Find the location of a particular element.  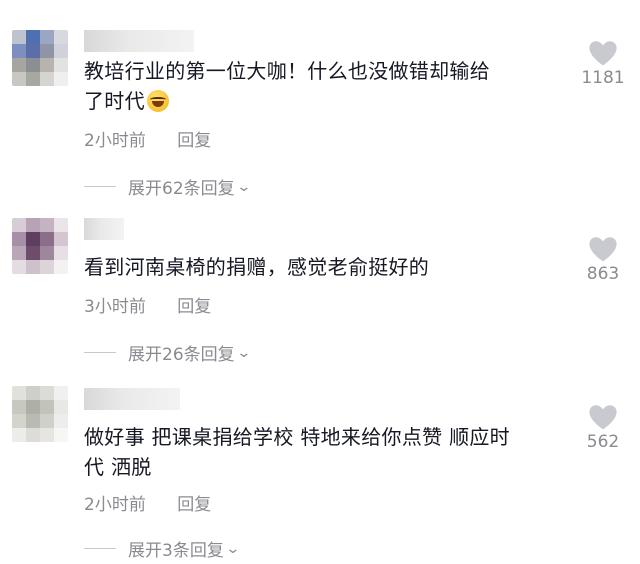

like-count: 1181 is located at coordinates (603, 78).